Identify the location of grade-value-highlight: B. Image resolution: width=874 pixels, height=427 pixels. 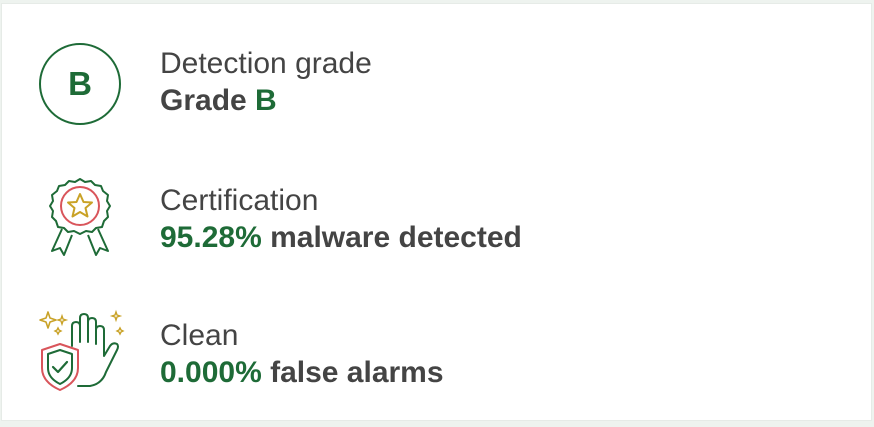
(266, 100).